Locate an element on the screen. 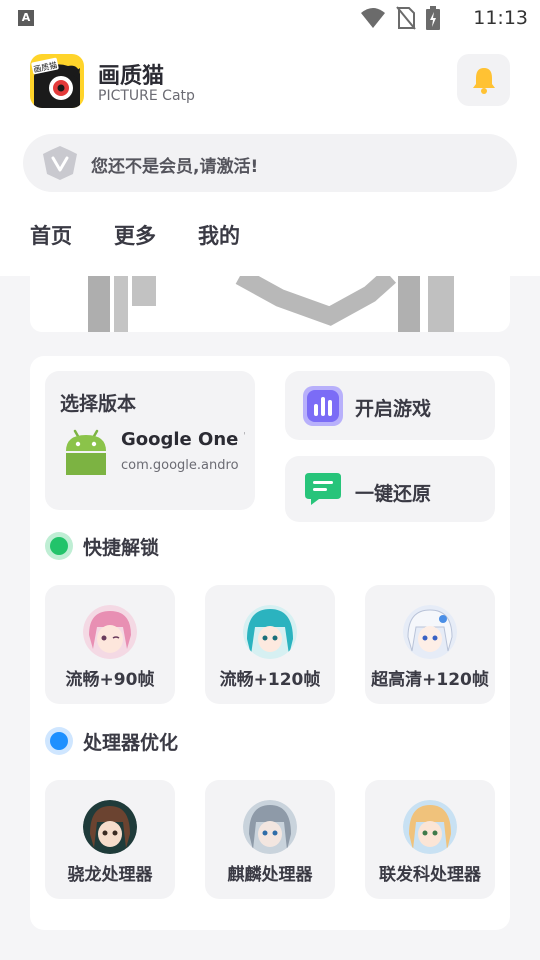  clock: 11:13 is located at coordinates (500, 18).